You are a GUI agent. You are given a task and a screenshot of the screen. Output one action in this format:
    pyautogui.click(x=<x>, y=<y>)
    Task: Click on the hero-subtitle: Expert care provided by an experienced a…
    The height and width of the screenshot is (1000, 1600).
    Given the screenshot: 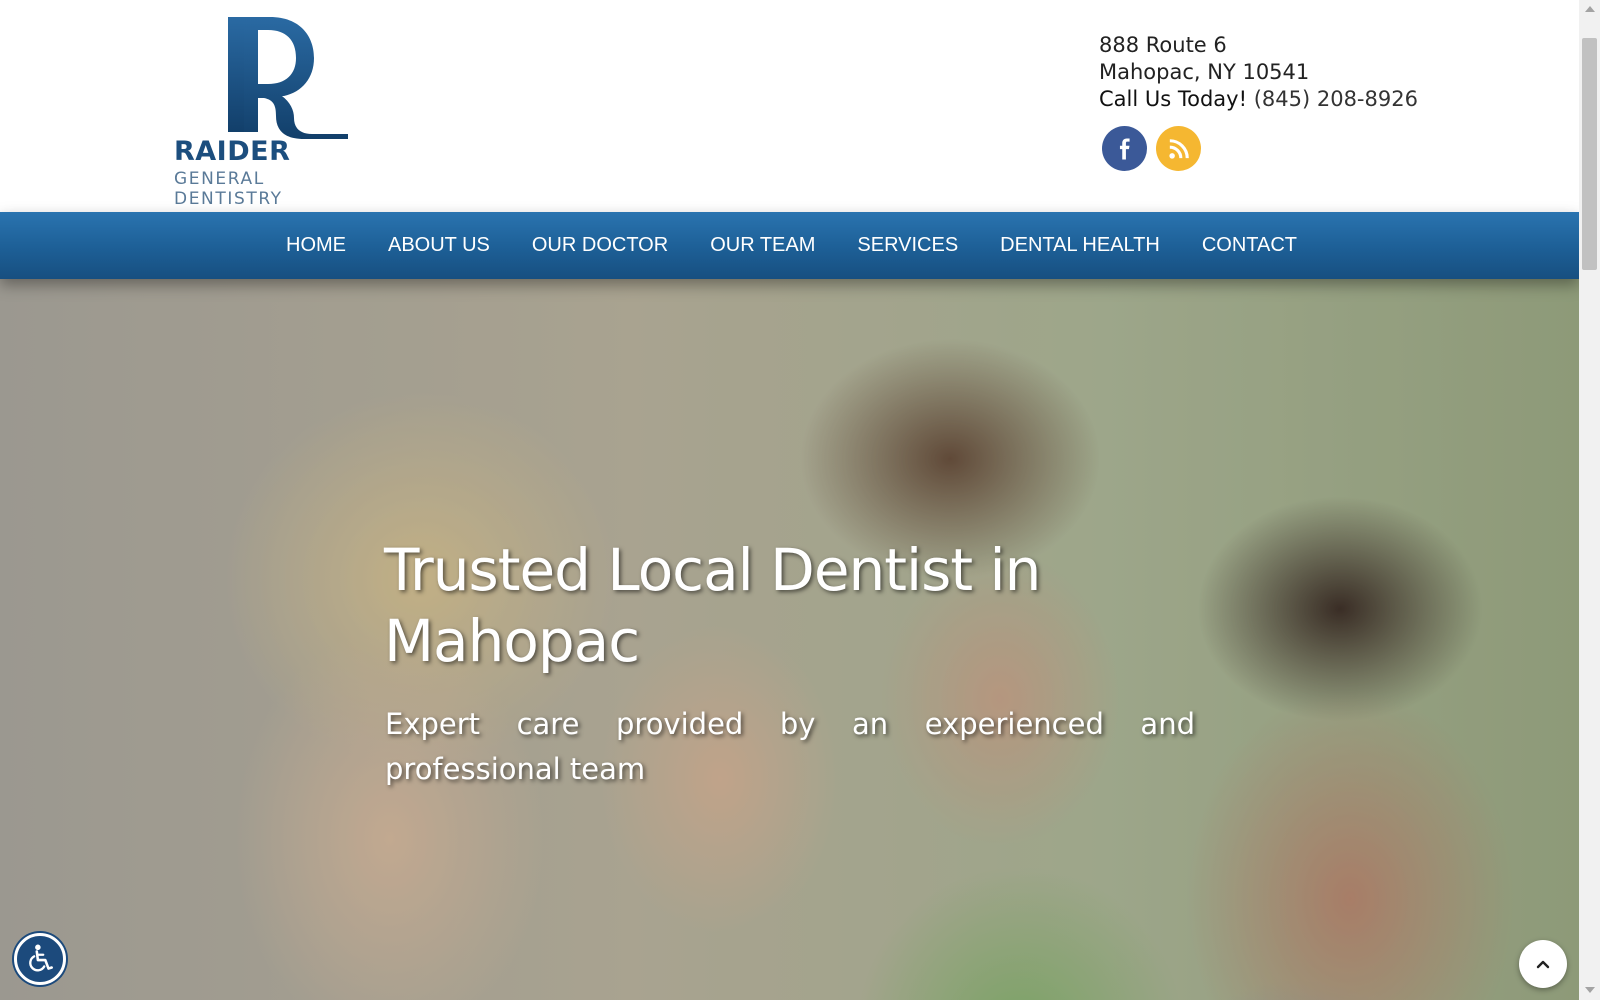 What is the action you would take?
    pyautogui.click(x=790, y=746)
    